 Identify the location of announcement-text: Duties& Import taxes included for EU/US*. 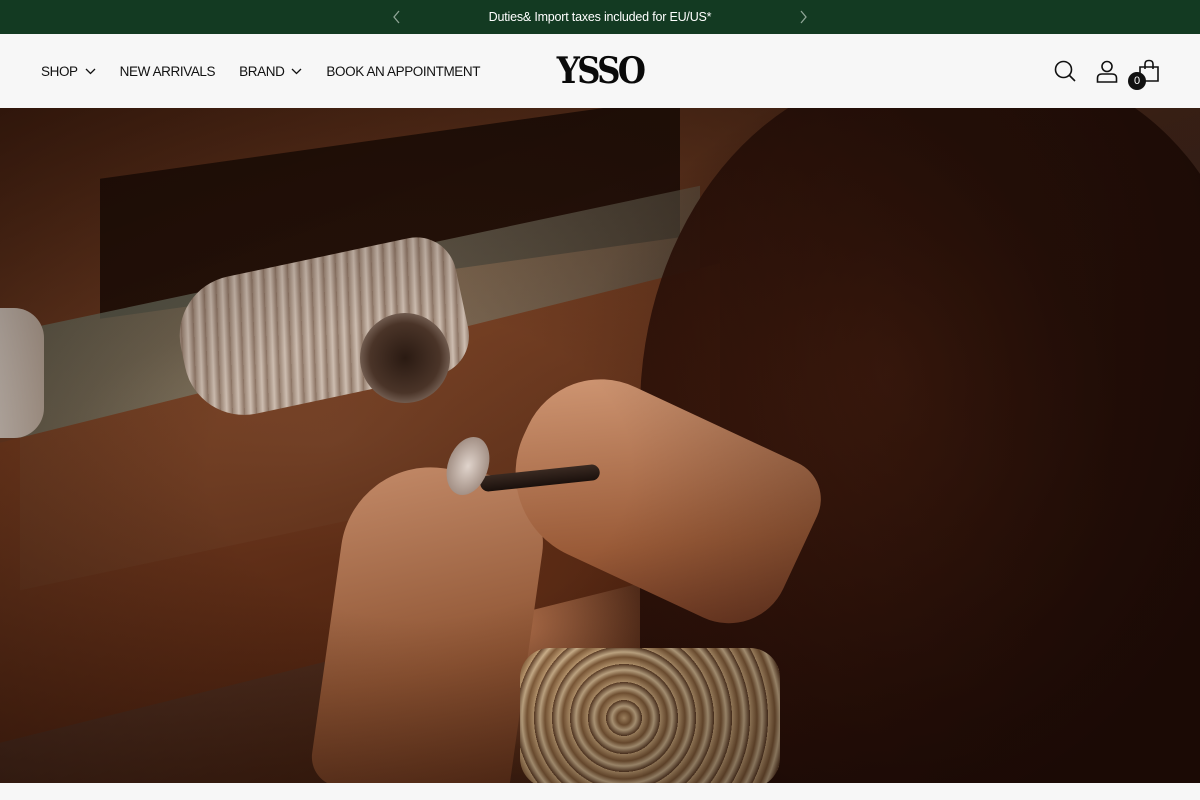
(600, 17).